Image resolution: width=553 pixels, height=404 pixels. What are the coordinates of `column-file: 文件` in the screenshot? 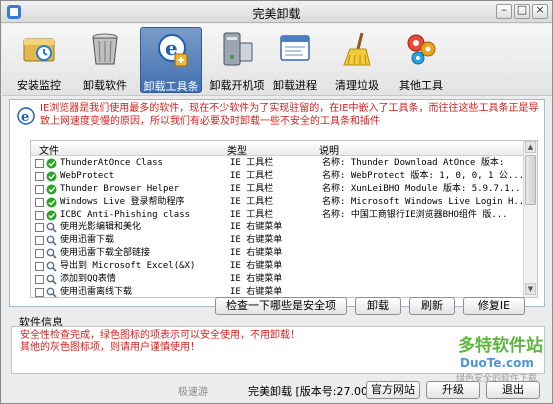 It's located at (49, 149).